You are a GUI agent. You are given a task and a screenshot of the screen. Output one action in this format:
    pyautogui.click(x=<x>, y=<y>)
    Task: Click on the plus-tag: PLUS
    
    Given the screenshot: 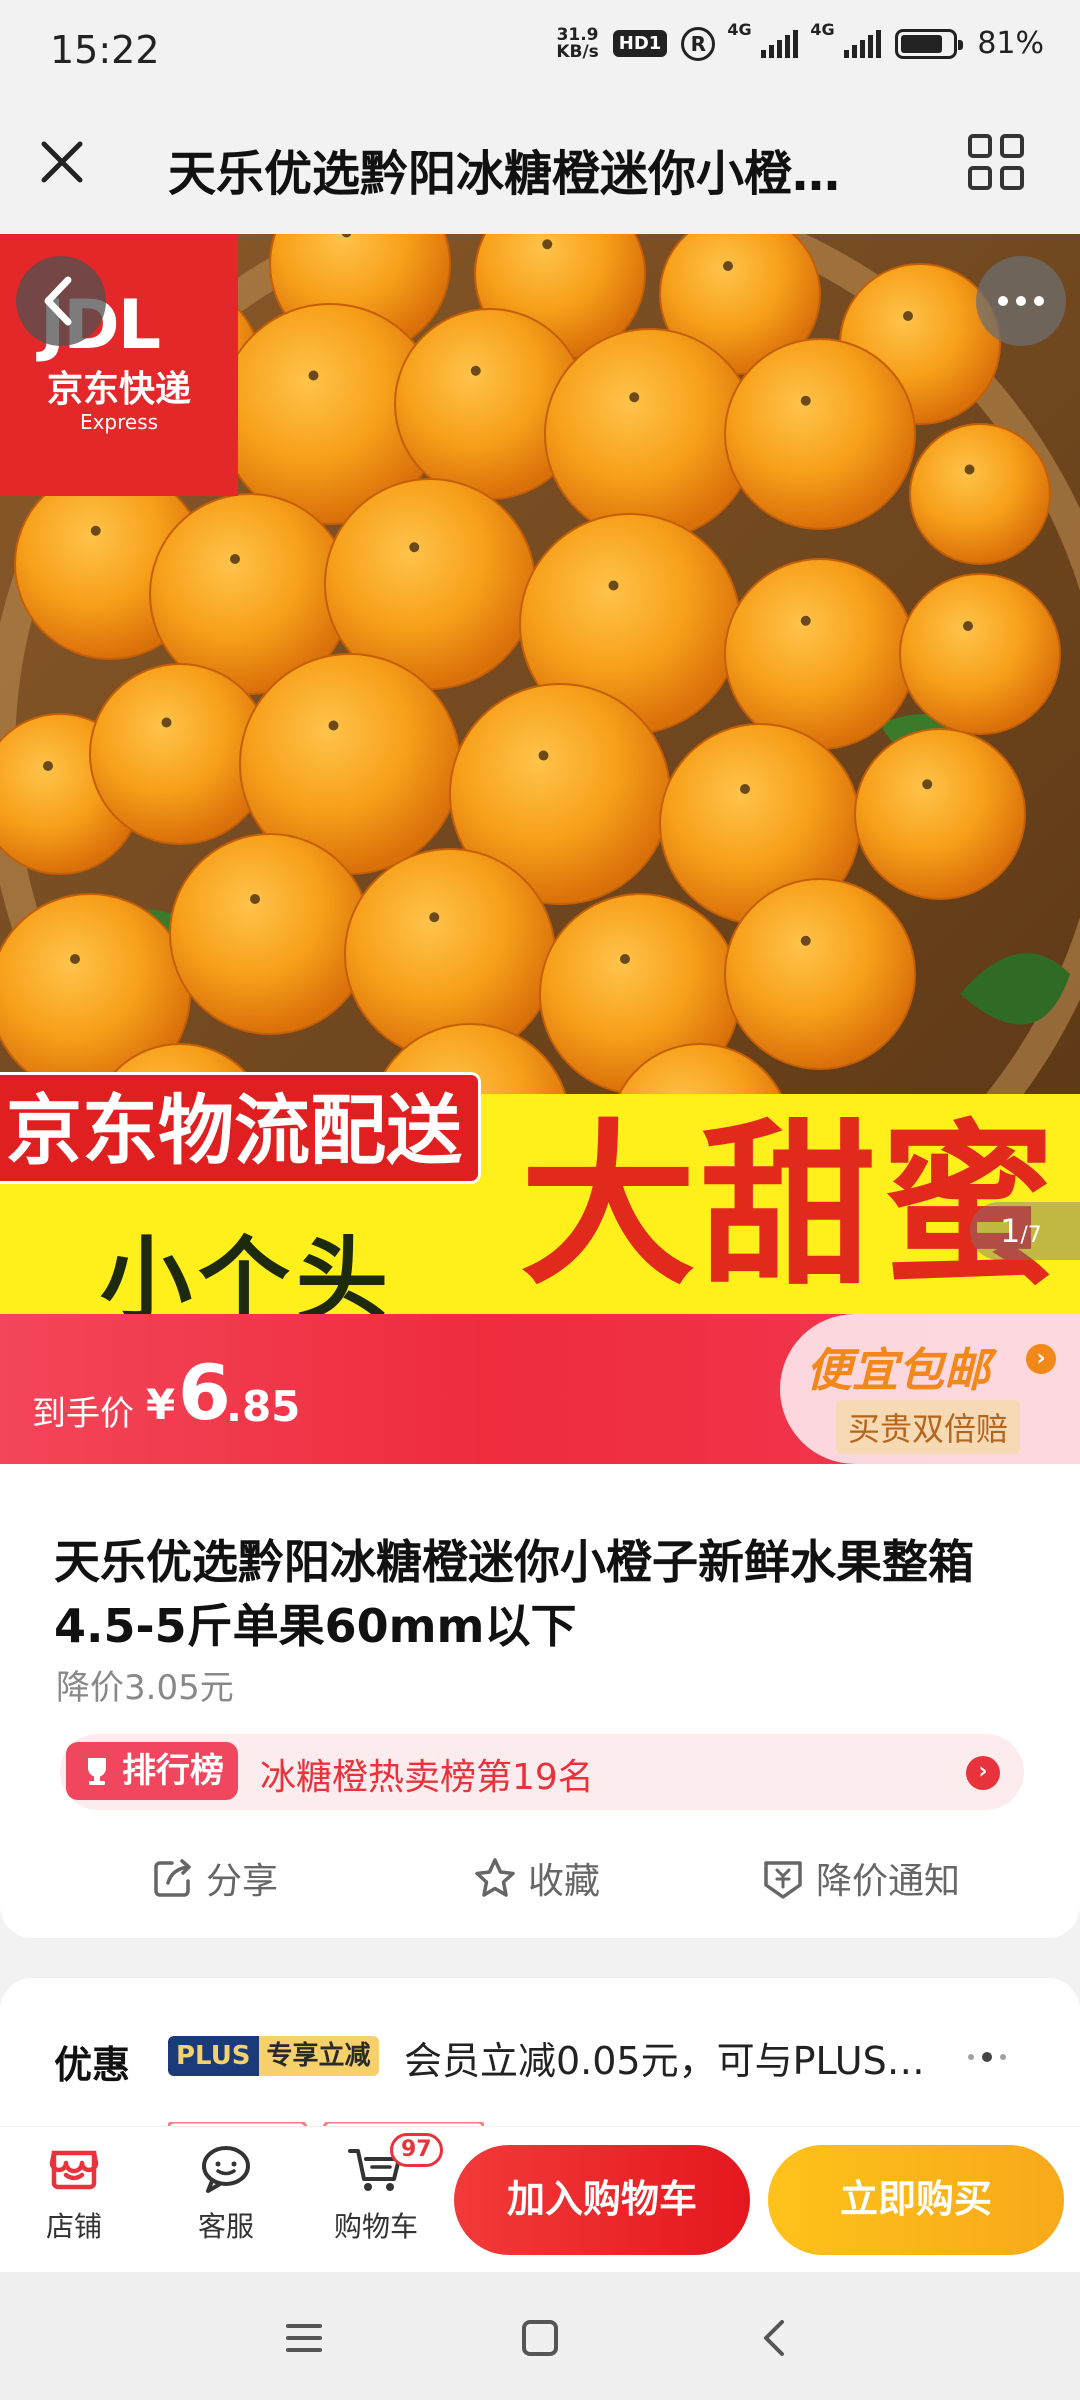 What is the action you would take?
    pyautogui.click(x=213, y=2056)
    